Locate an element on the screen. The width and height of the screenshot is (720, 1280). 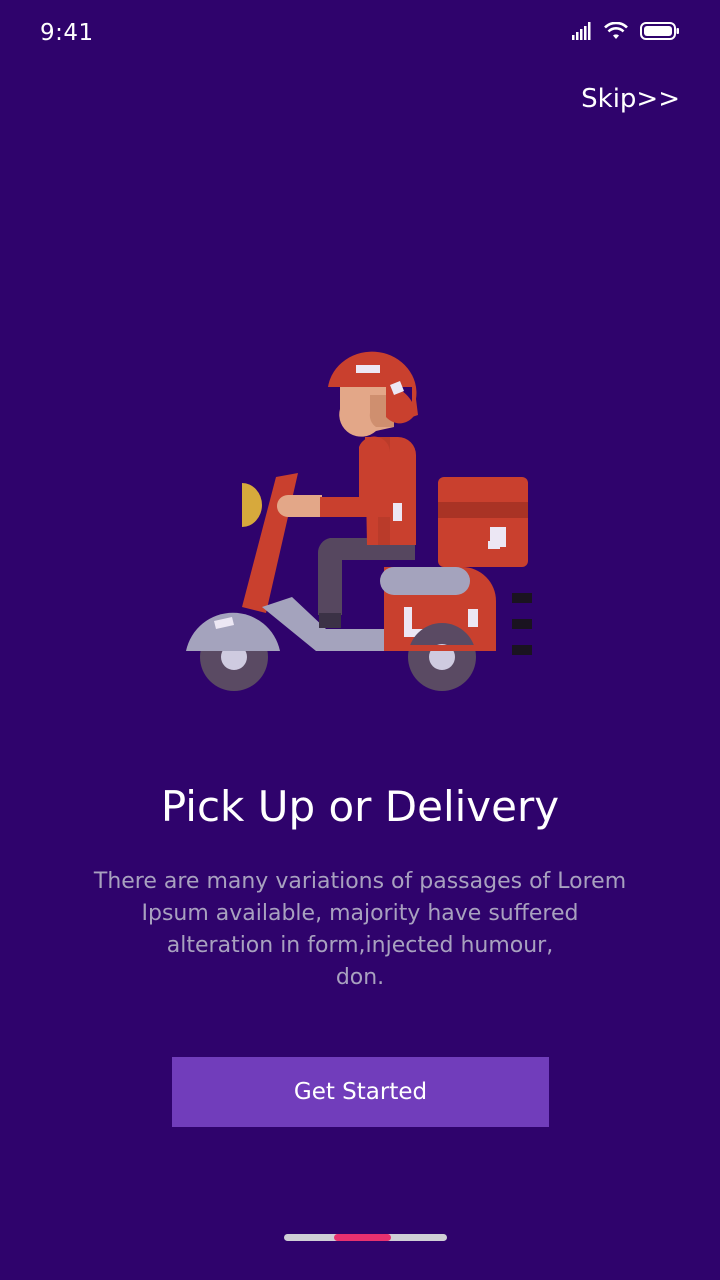
status-time: 9:41 is located at coordinates (67, 33).